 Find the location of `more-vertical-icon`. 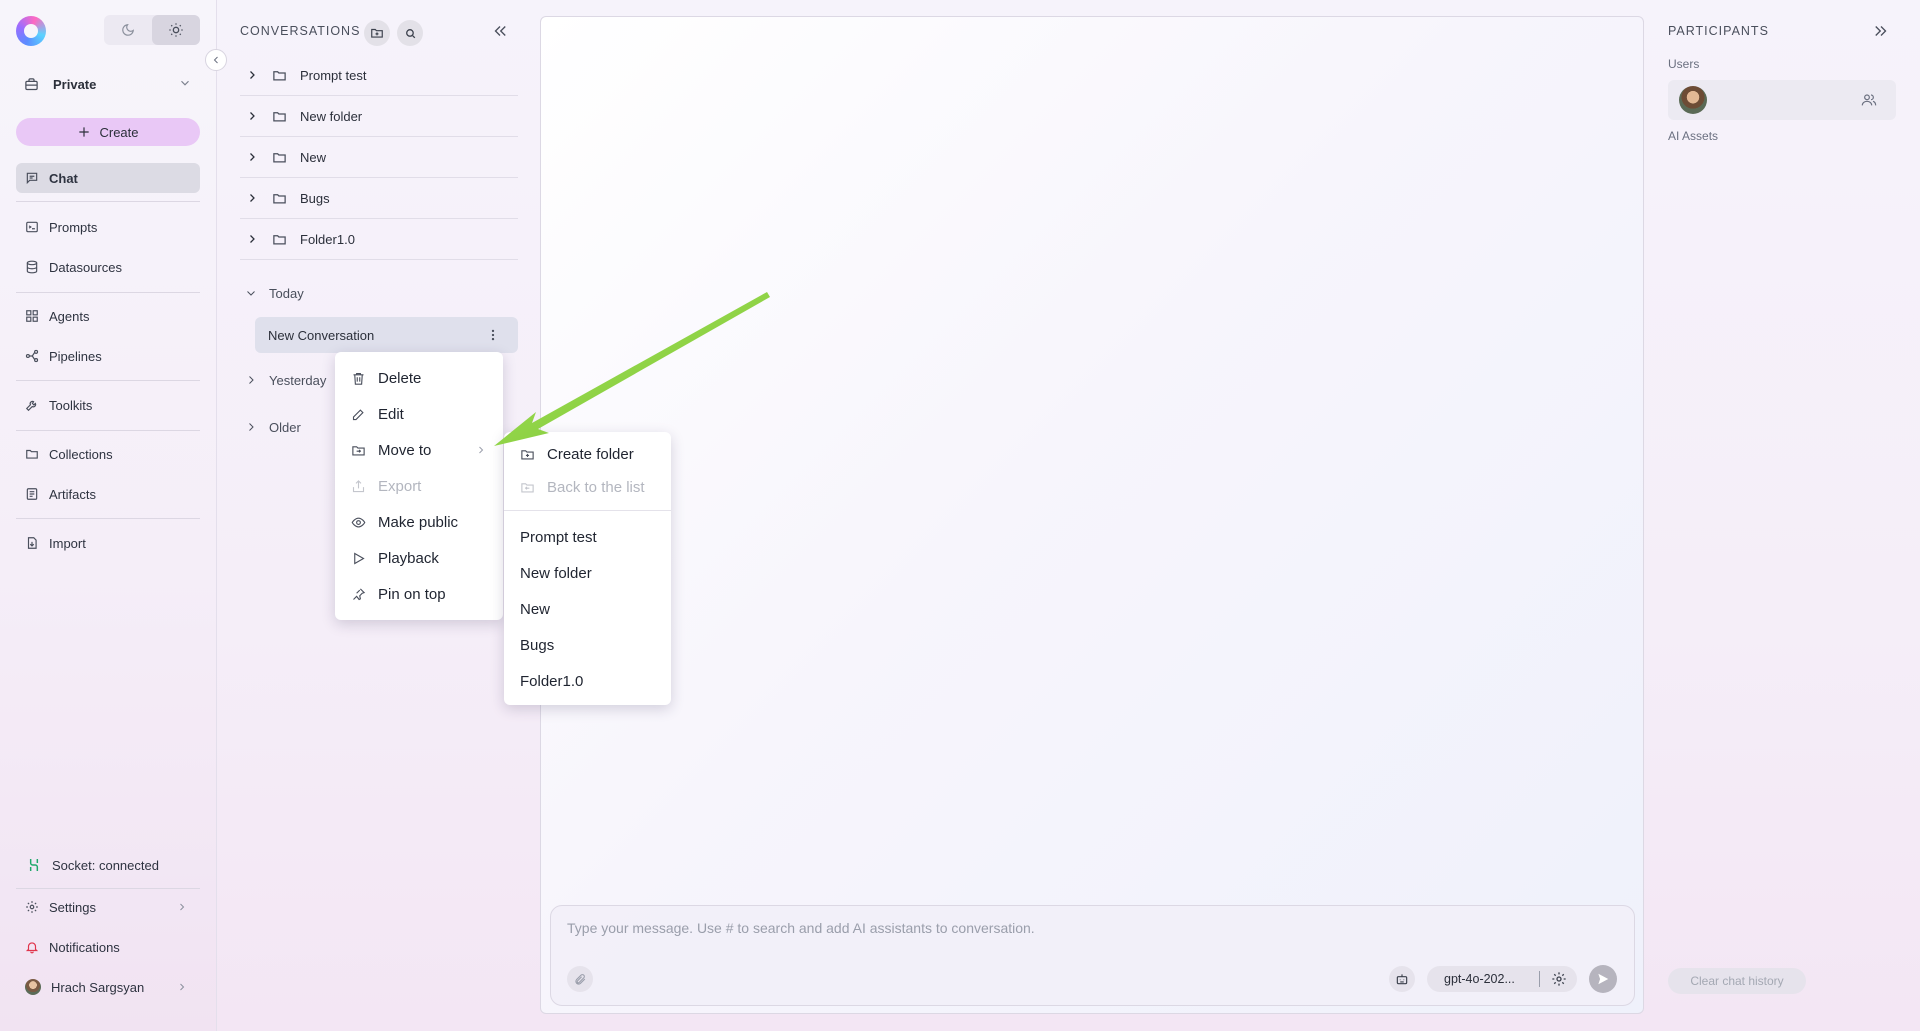

more-vertical-icon is located at coordinates (493, 335).